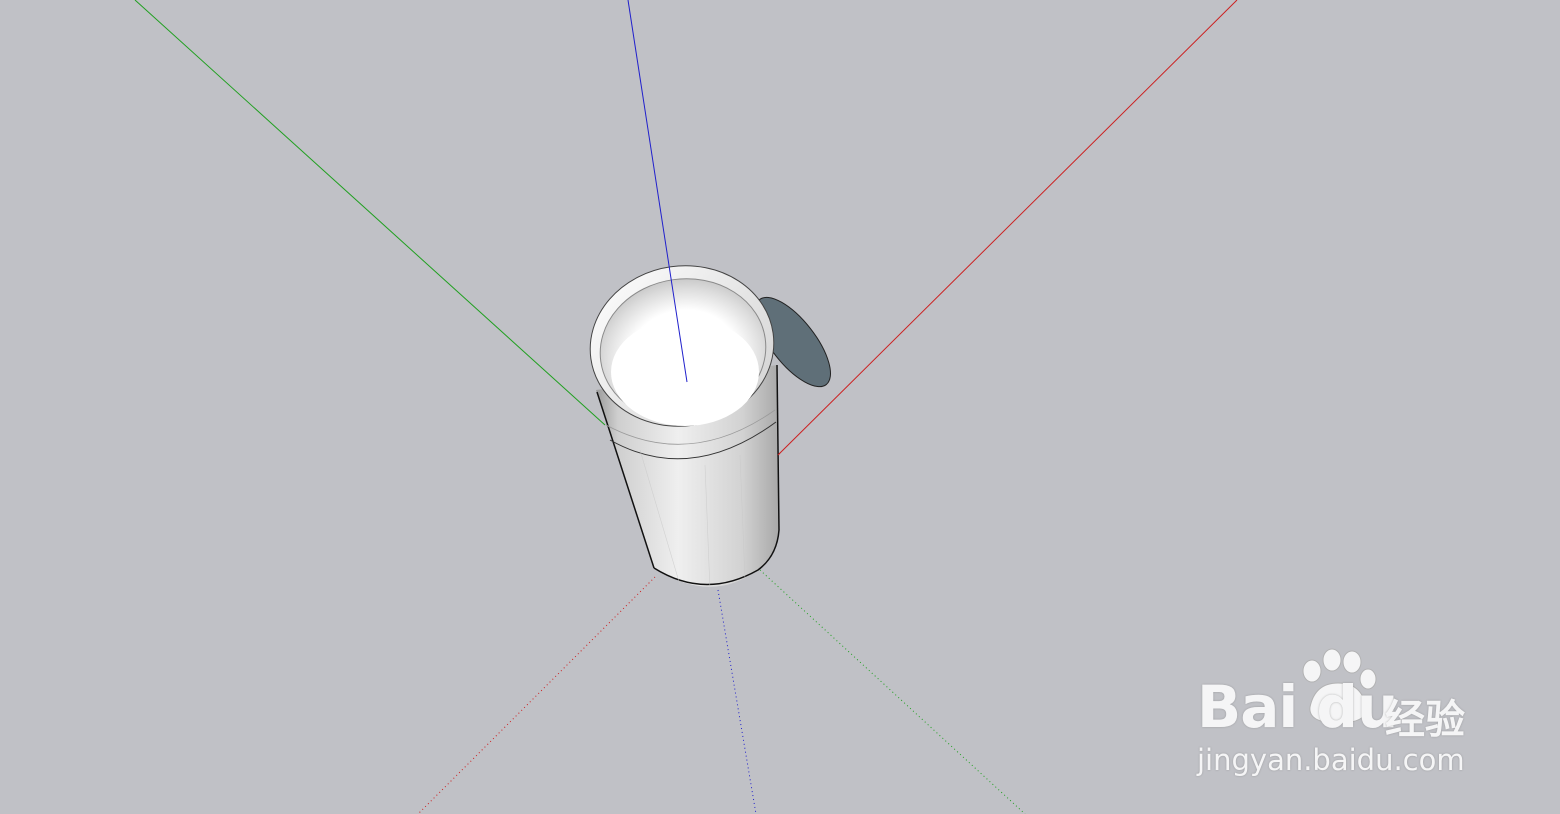 This screenshot has width=1560, height=814. I want to click on watermark-brand-cn: 经验, so click(1425, 720).